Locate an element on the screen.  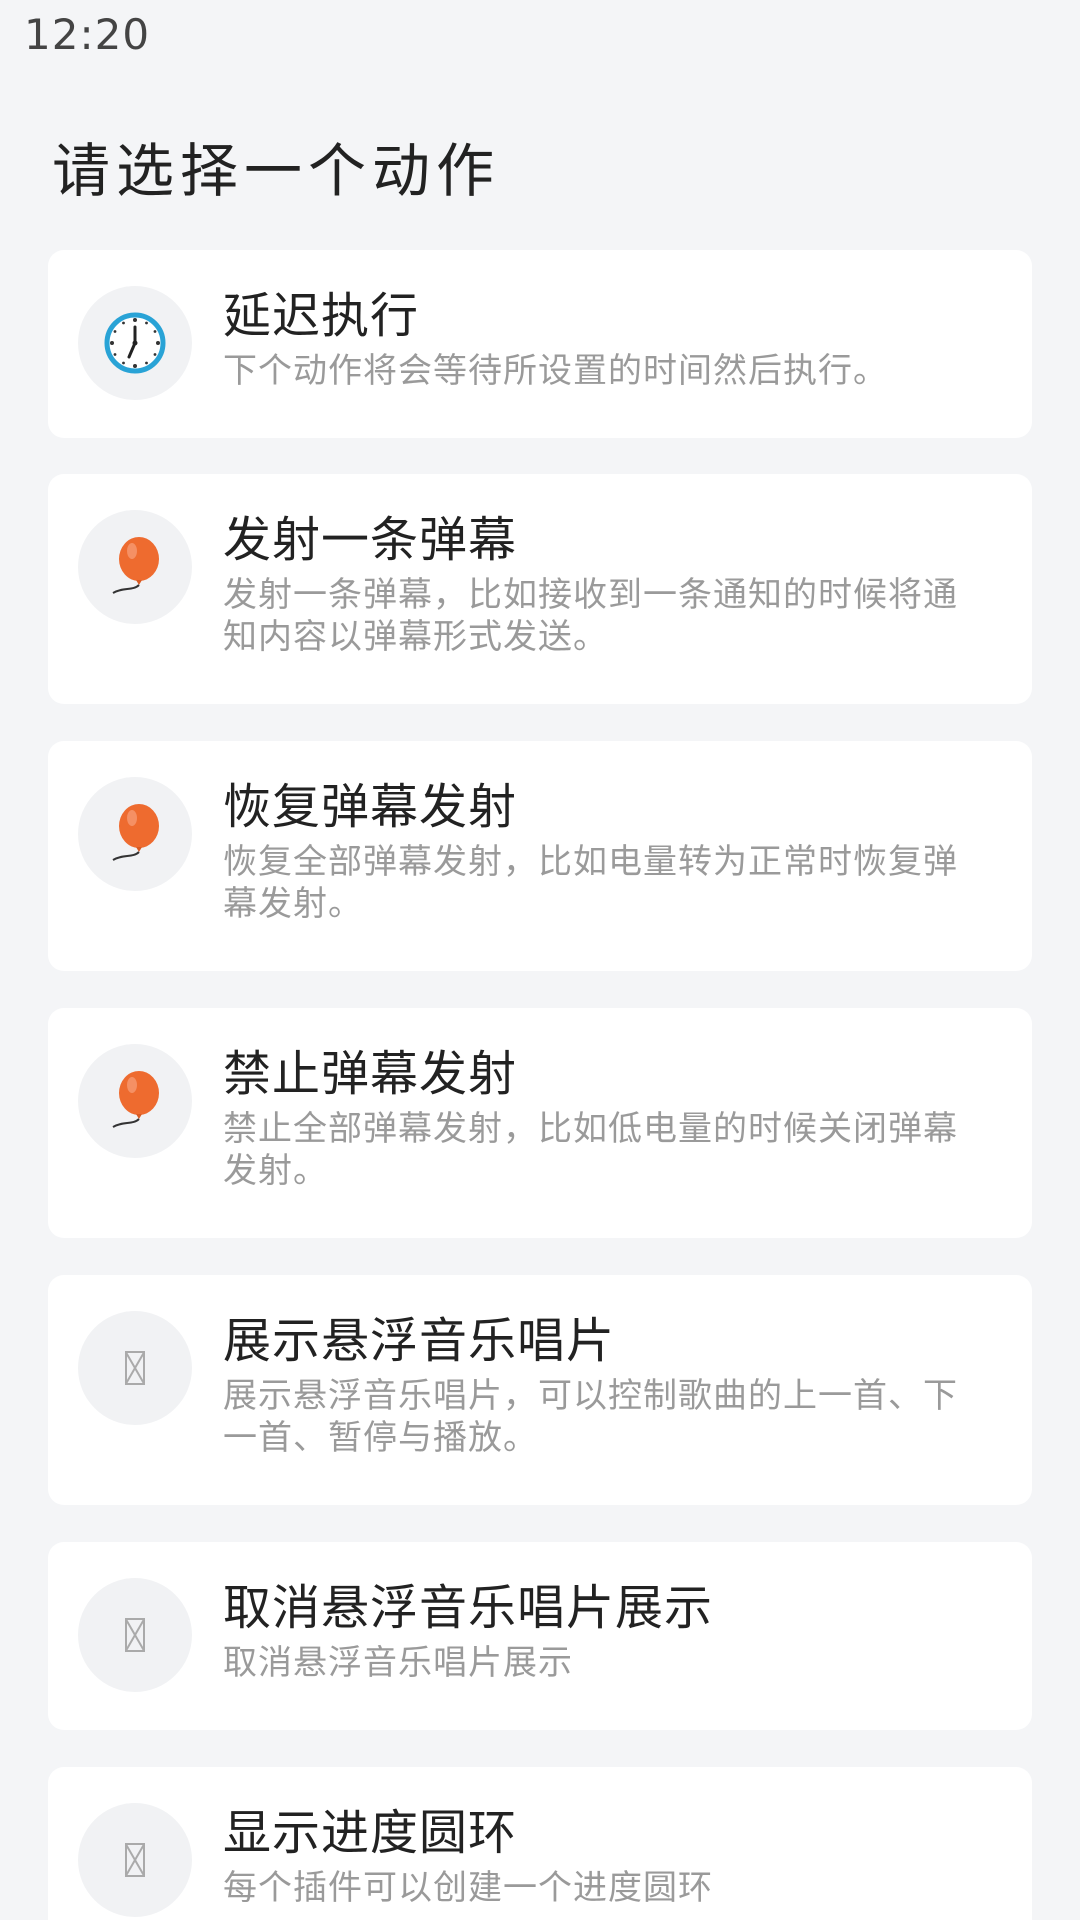
action-card-progress-ring: 显示进度圆环 每个插件可以创建一个进度圆环 is located at coordinates (540, 1843).